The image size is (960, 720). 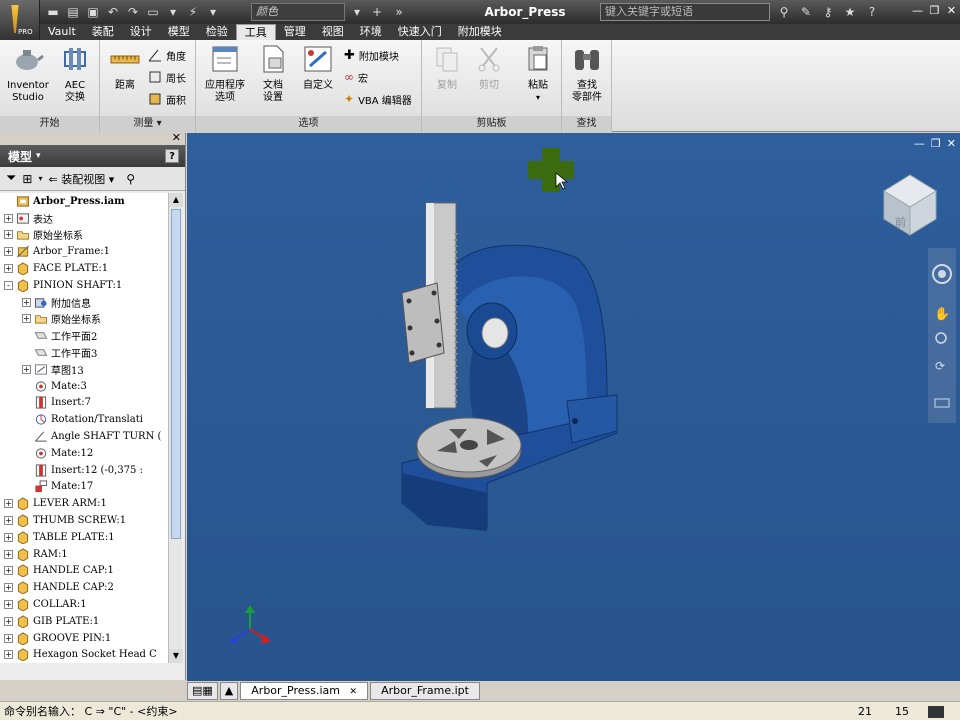 What do you see at coordinates (378, 99) in the screenshot?
I see `vba-editor-button: ✦ VBA 编辑器` at bounding box center [378, 99].